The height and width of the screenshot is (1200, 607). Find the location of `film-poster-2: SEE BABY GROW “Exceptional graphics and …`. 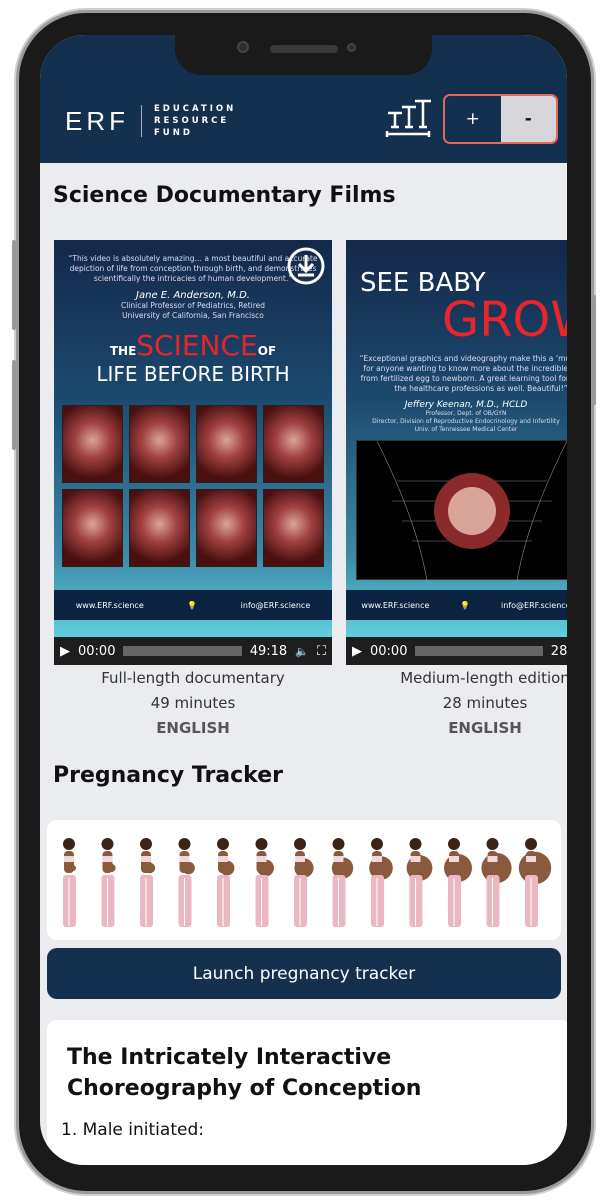

film-poster-2: SEE BABY GROW “Exceptional graphics and … is located at coordinates (456, 438).